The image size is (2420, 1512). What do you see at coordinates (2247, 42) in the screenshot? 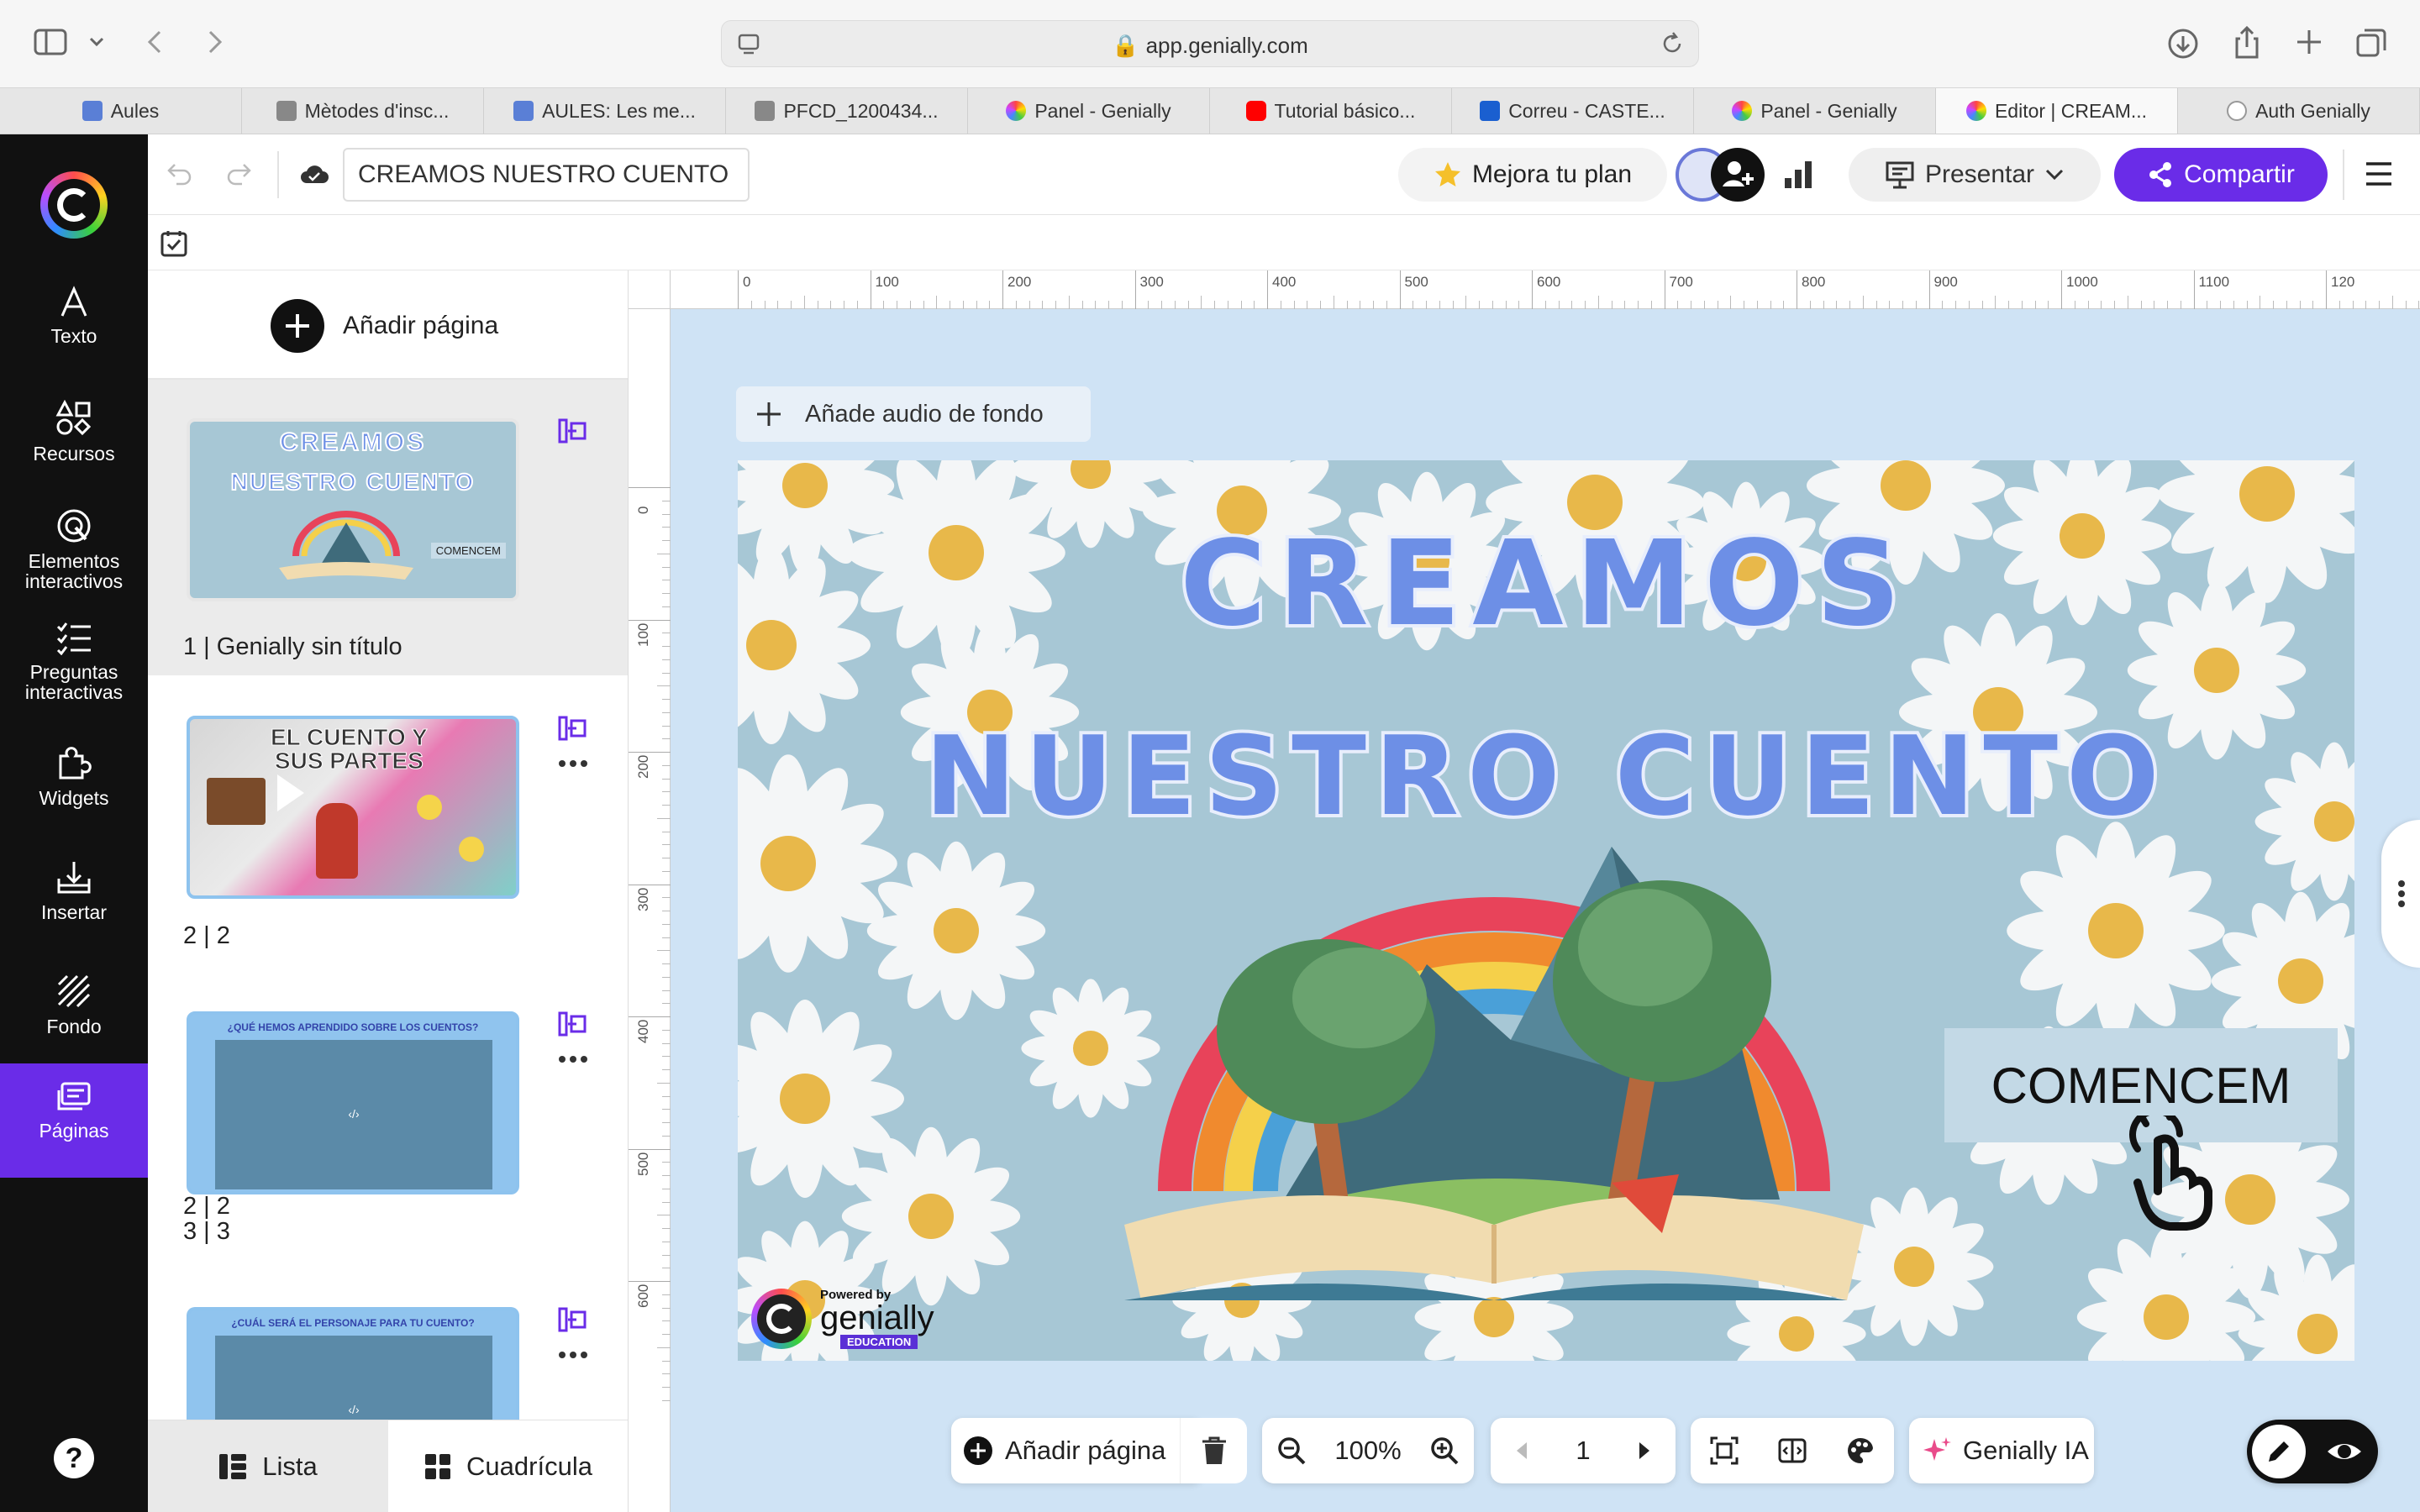
I see `share-icon` at bounding box center [2247, 42].